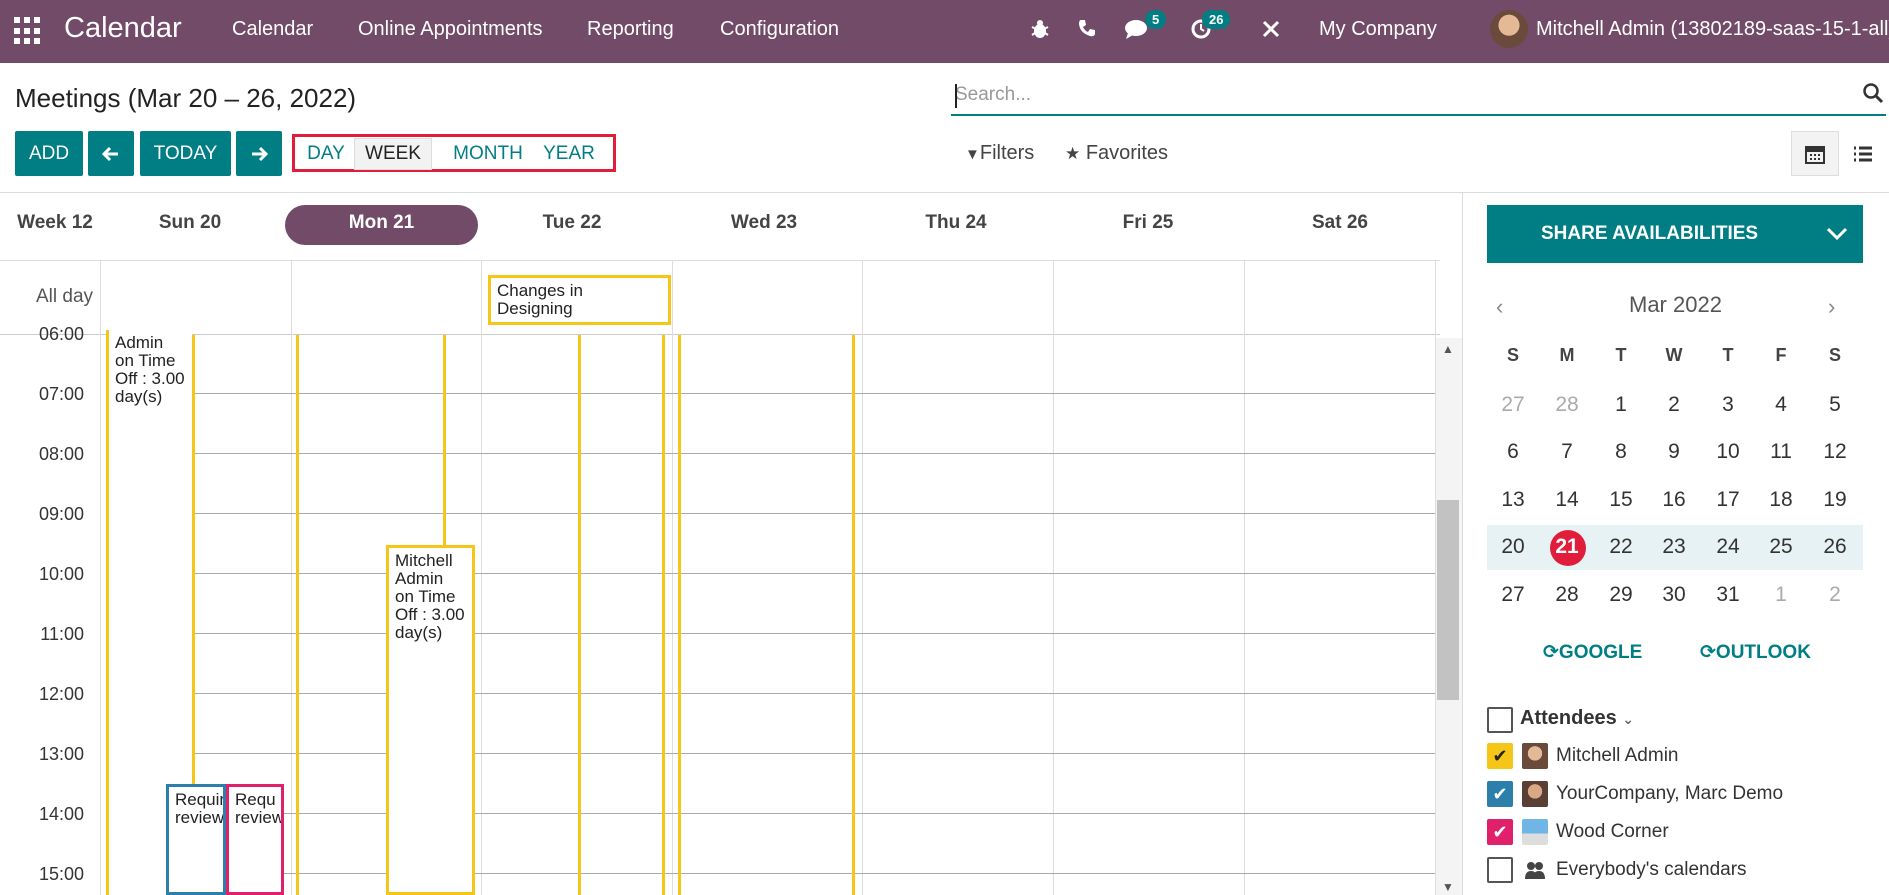 Image resolution: width=1889 pixels, height=895 pixels. Describe the element at coordinates (1500, 720) in the screenshot. I see `attendees-select-all-checkbox` at that location.